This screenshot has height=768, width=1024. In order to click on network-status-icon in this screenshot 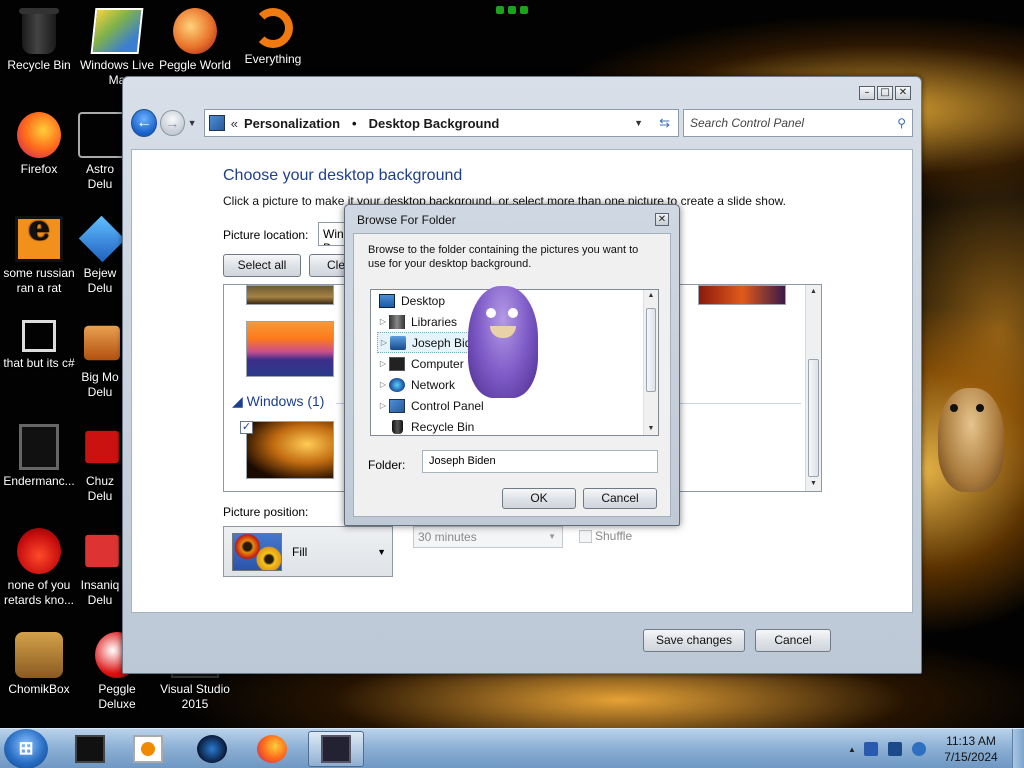, I will do `click(895, 749)`.